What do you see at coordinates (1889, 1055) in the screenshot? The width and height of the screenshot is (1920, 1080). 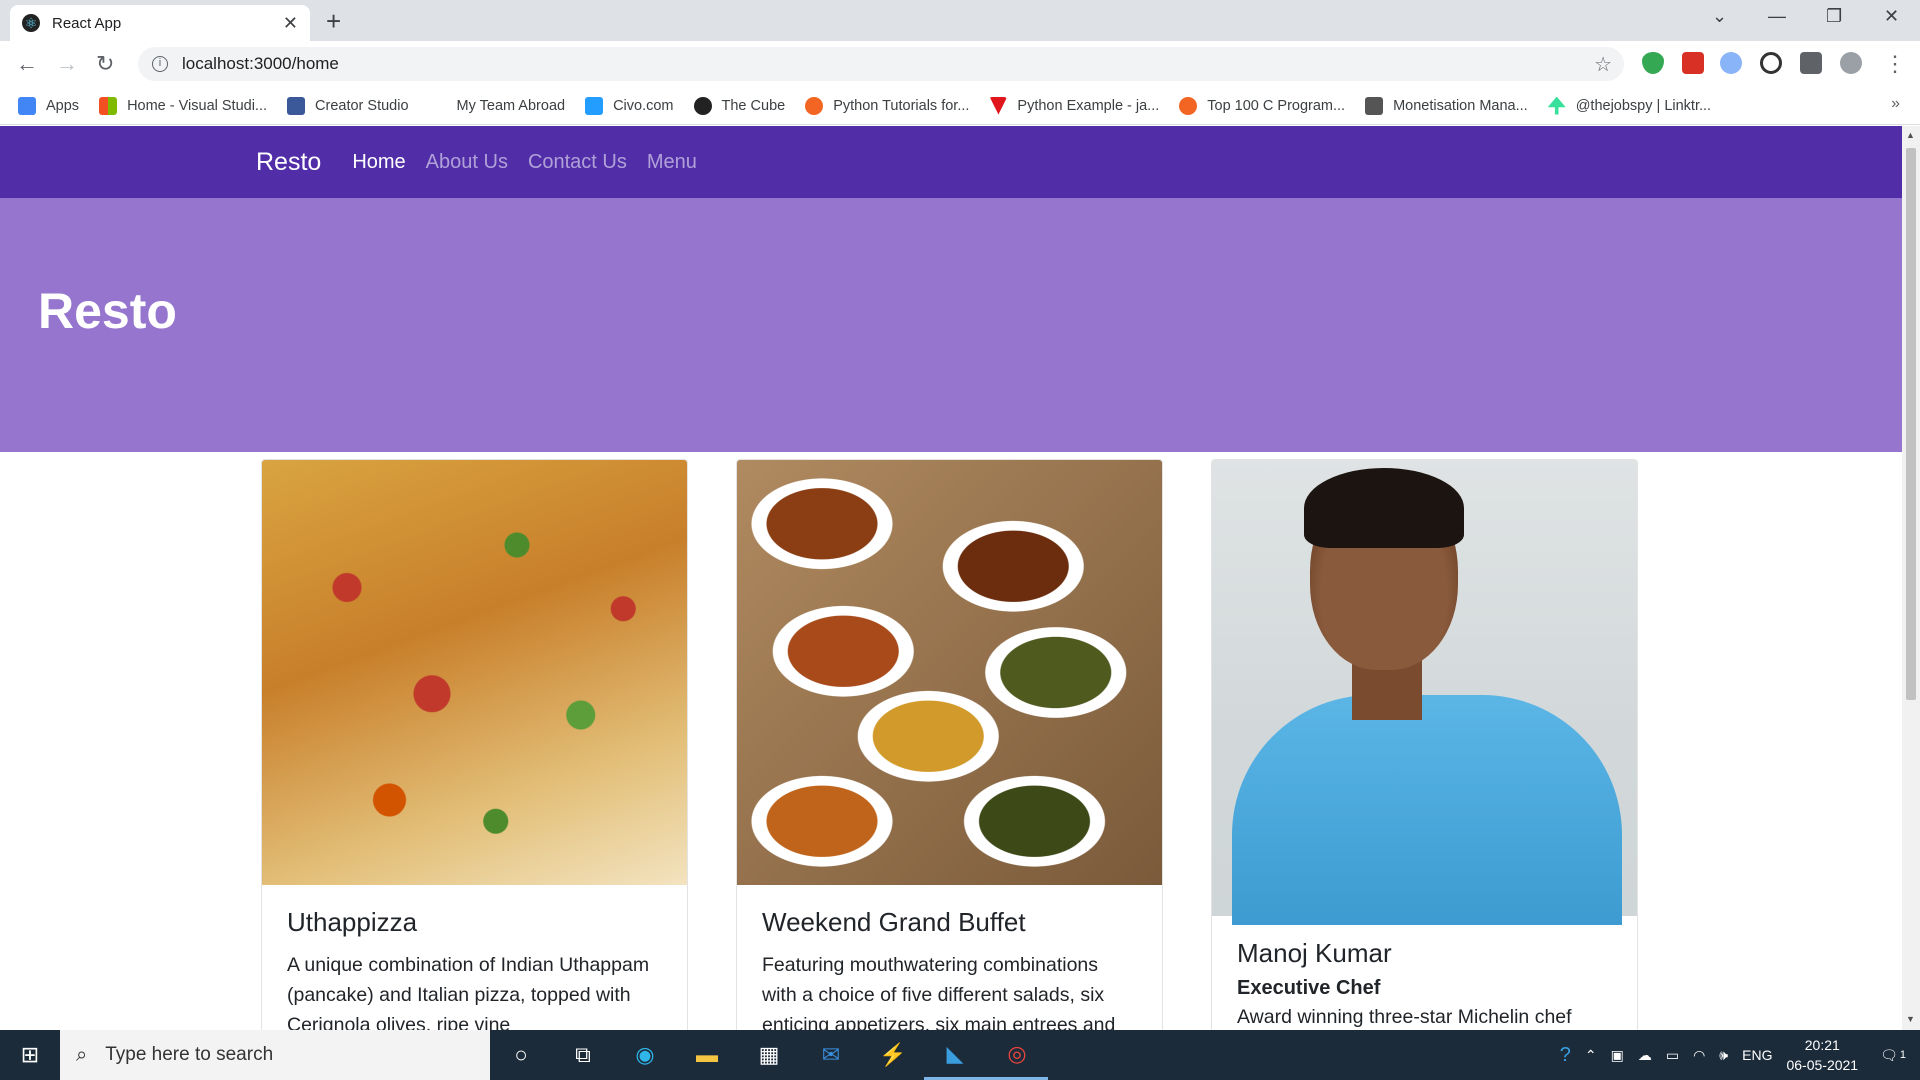 I see `notification-center-icon: 🗨` at bounding box center [1889, 1055].